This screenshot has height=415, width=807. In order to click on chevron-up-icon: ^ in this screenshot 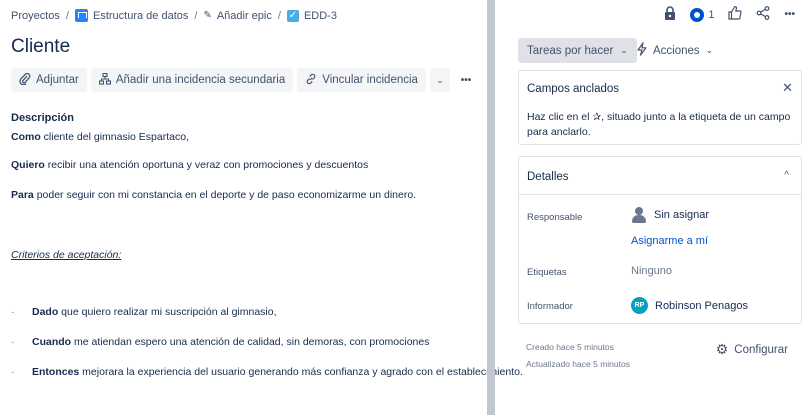, I will do `click(786, 175)`.